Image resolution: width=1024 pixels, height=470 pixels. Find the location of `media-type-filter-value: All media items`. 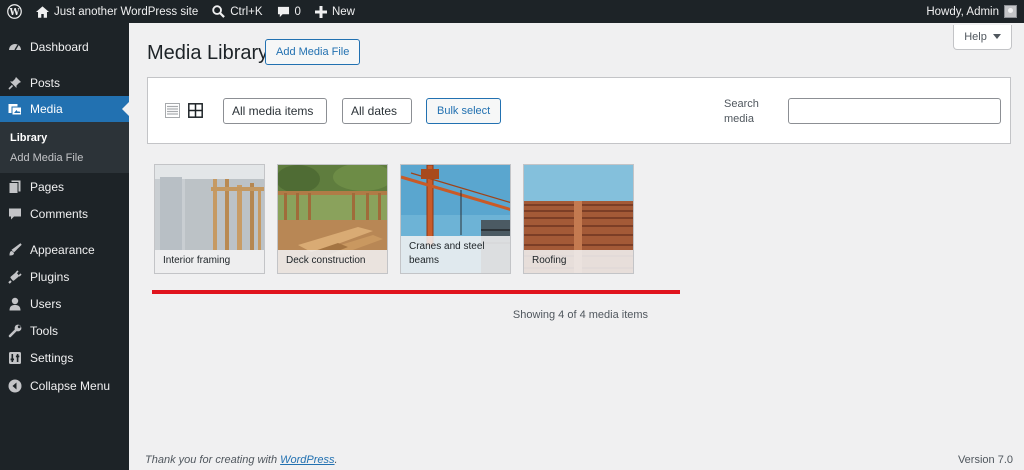

media-type-filter-value: All media items is located at coordinates (273, 111).